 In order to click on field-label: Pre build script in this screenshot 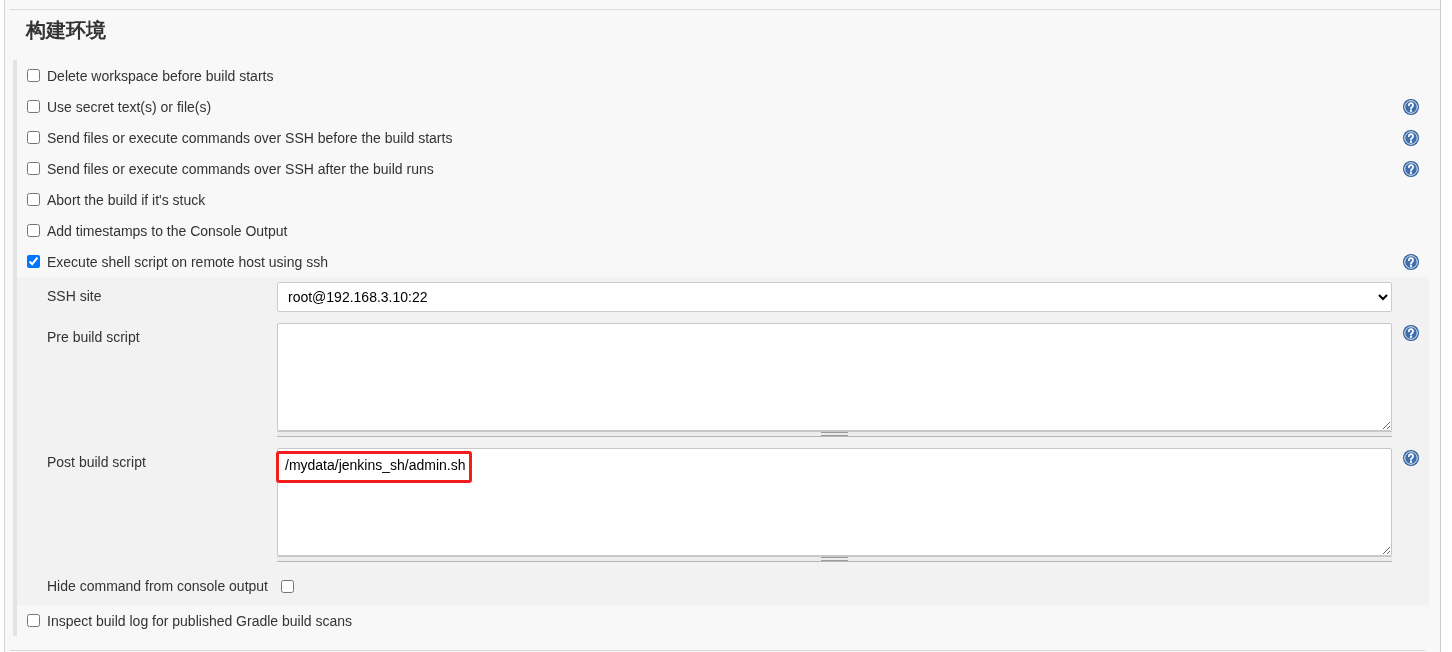, I will do `click(94, 336)`.